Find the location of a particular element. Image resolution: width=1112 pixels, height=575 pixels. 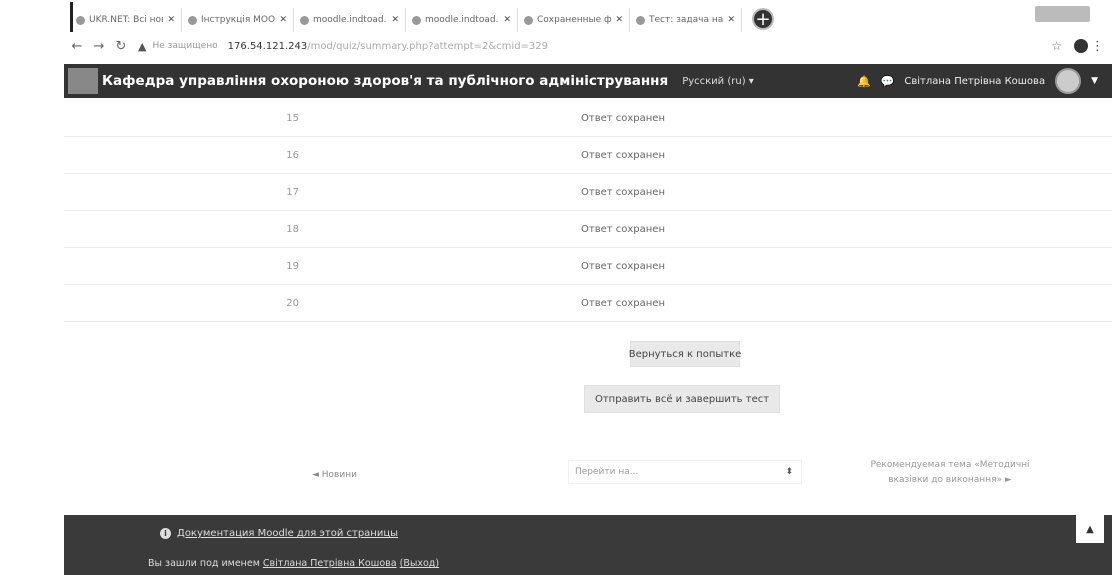

browser-tab: Інструкція MOODLE ✕ is located at coordinates (238, 20).